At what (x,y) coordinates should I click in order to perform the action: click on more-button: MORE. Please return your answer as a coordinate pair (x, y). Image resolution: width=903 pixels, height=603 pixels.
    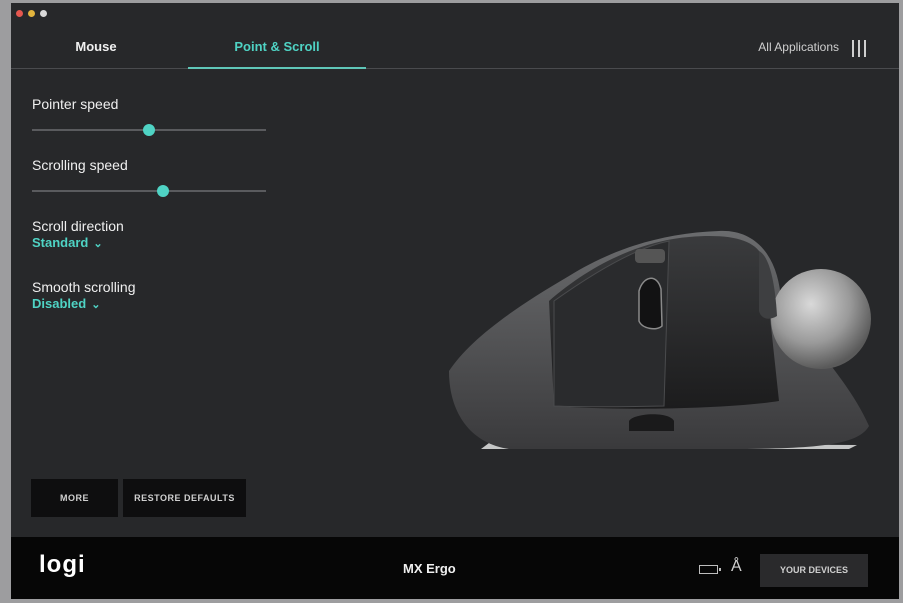
    Looking at the image, I should click on (74, 498).